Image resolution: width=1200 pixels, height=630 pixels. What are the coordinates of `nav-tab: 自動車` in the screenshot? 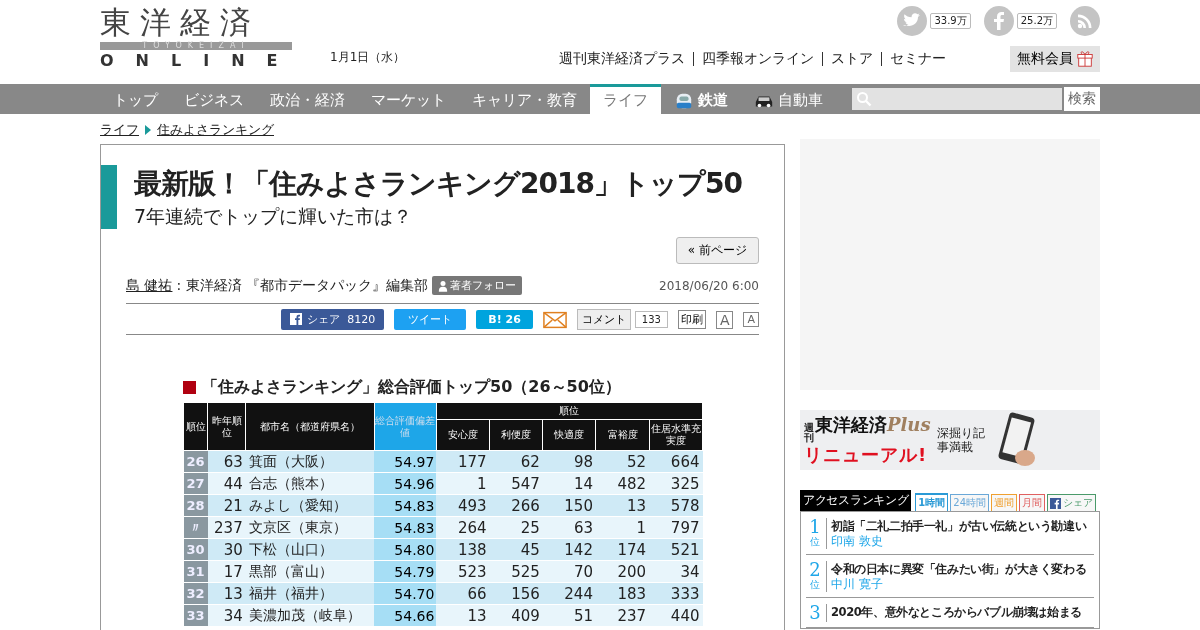 It's located at (788, 99).